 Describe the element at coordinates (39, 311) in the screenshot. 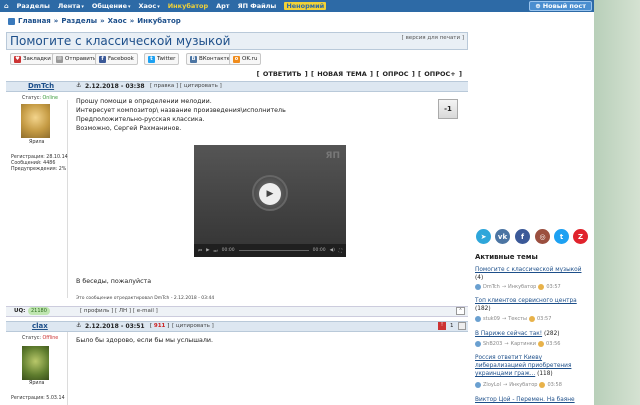

I see `uq-badge: 21180` at that location.